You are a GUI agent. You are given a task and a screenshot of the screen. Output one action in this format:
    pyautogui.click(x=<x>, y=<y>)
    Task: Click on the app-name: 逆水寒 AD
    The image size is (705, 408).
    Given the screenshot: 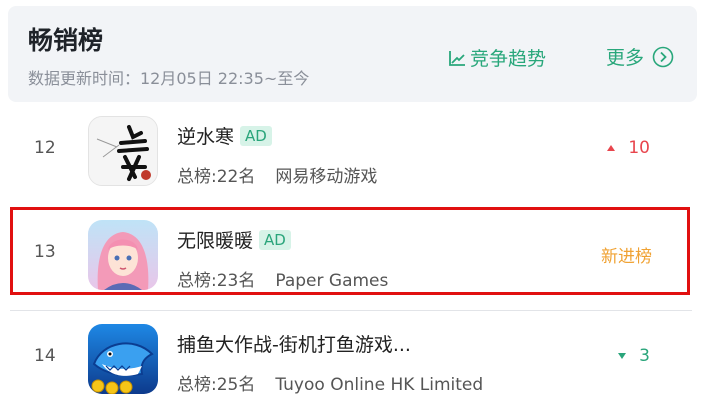 What is the action you would take?
    pyautogui.click(x=224, y=135)
    